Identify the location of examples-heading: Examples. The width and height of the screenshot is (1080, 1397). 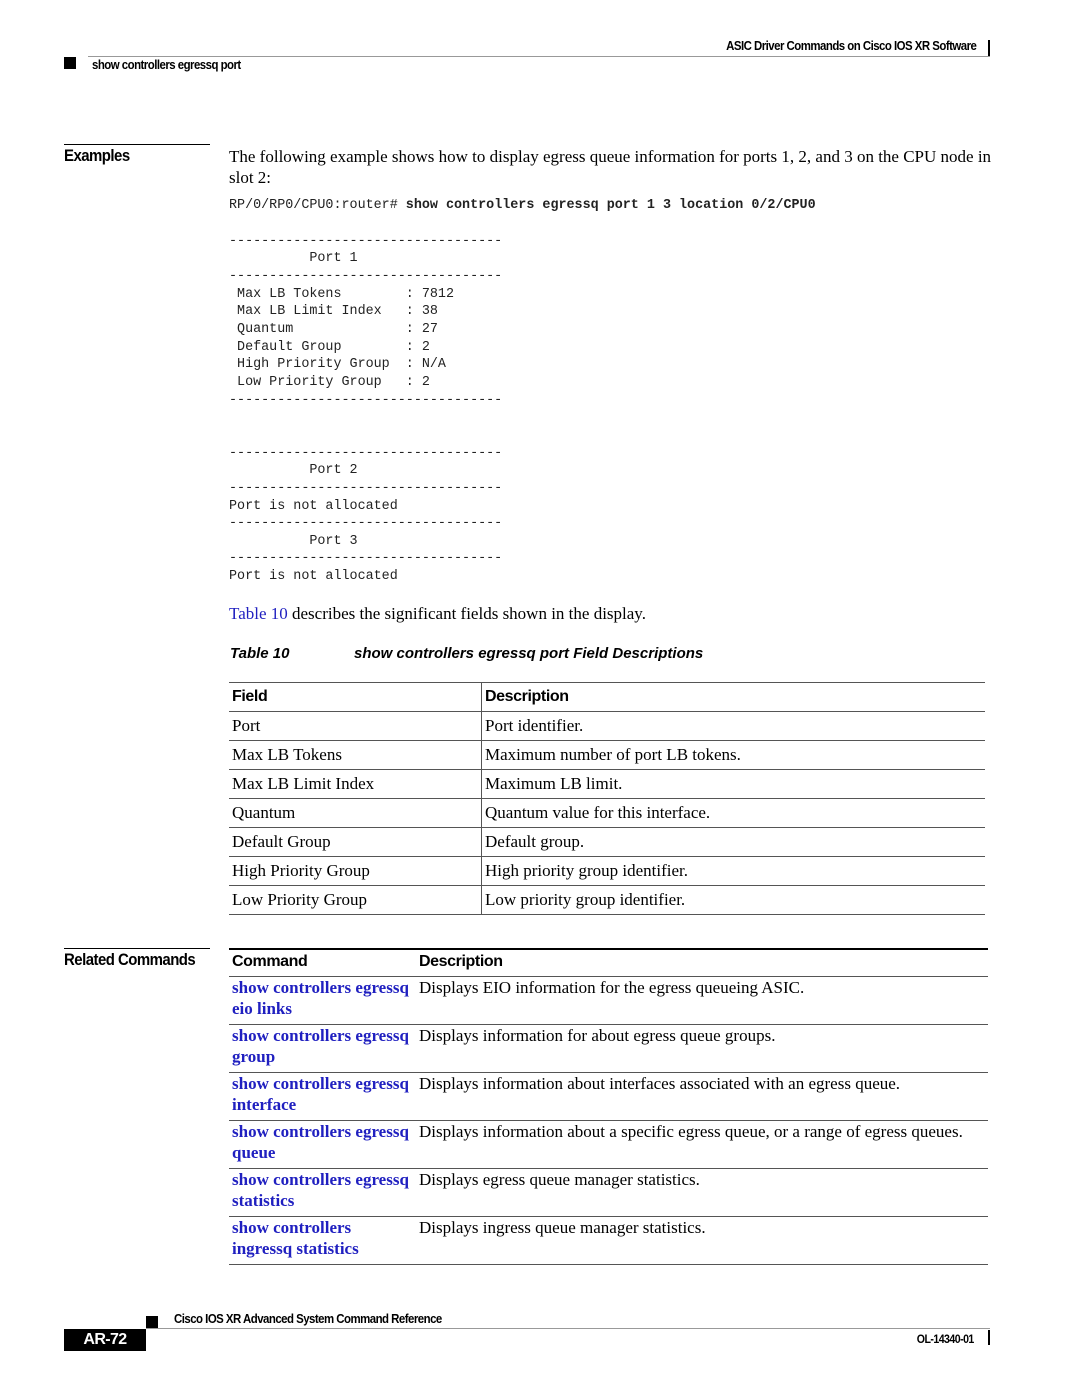
(97, 155).